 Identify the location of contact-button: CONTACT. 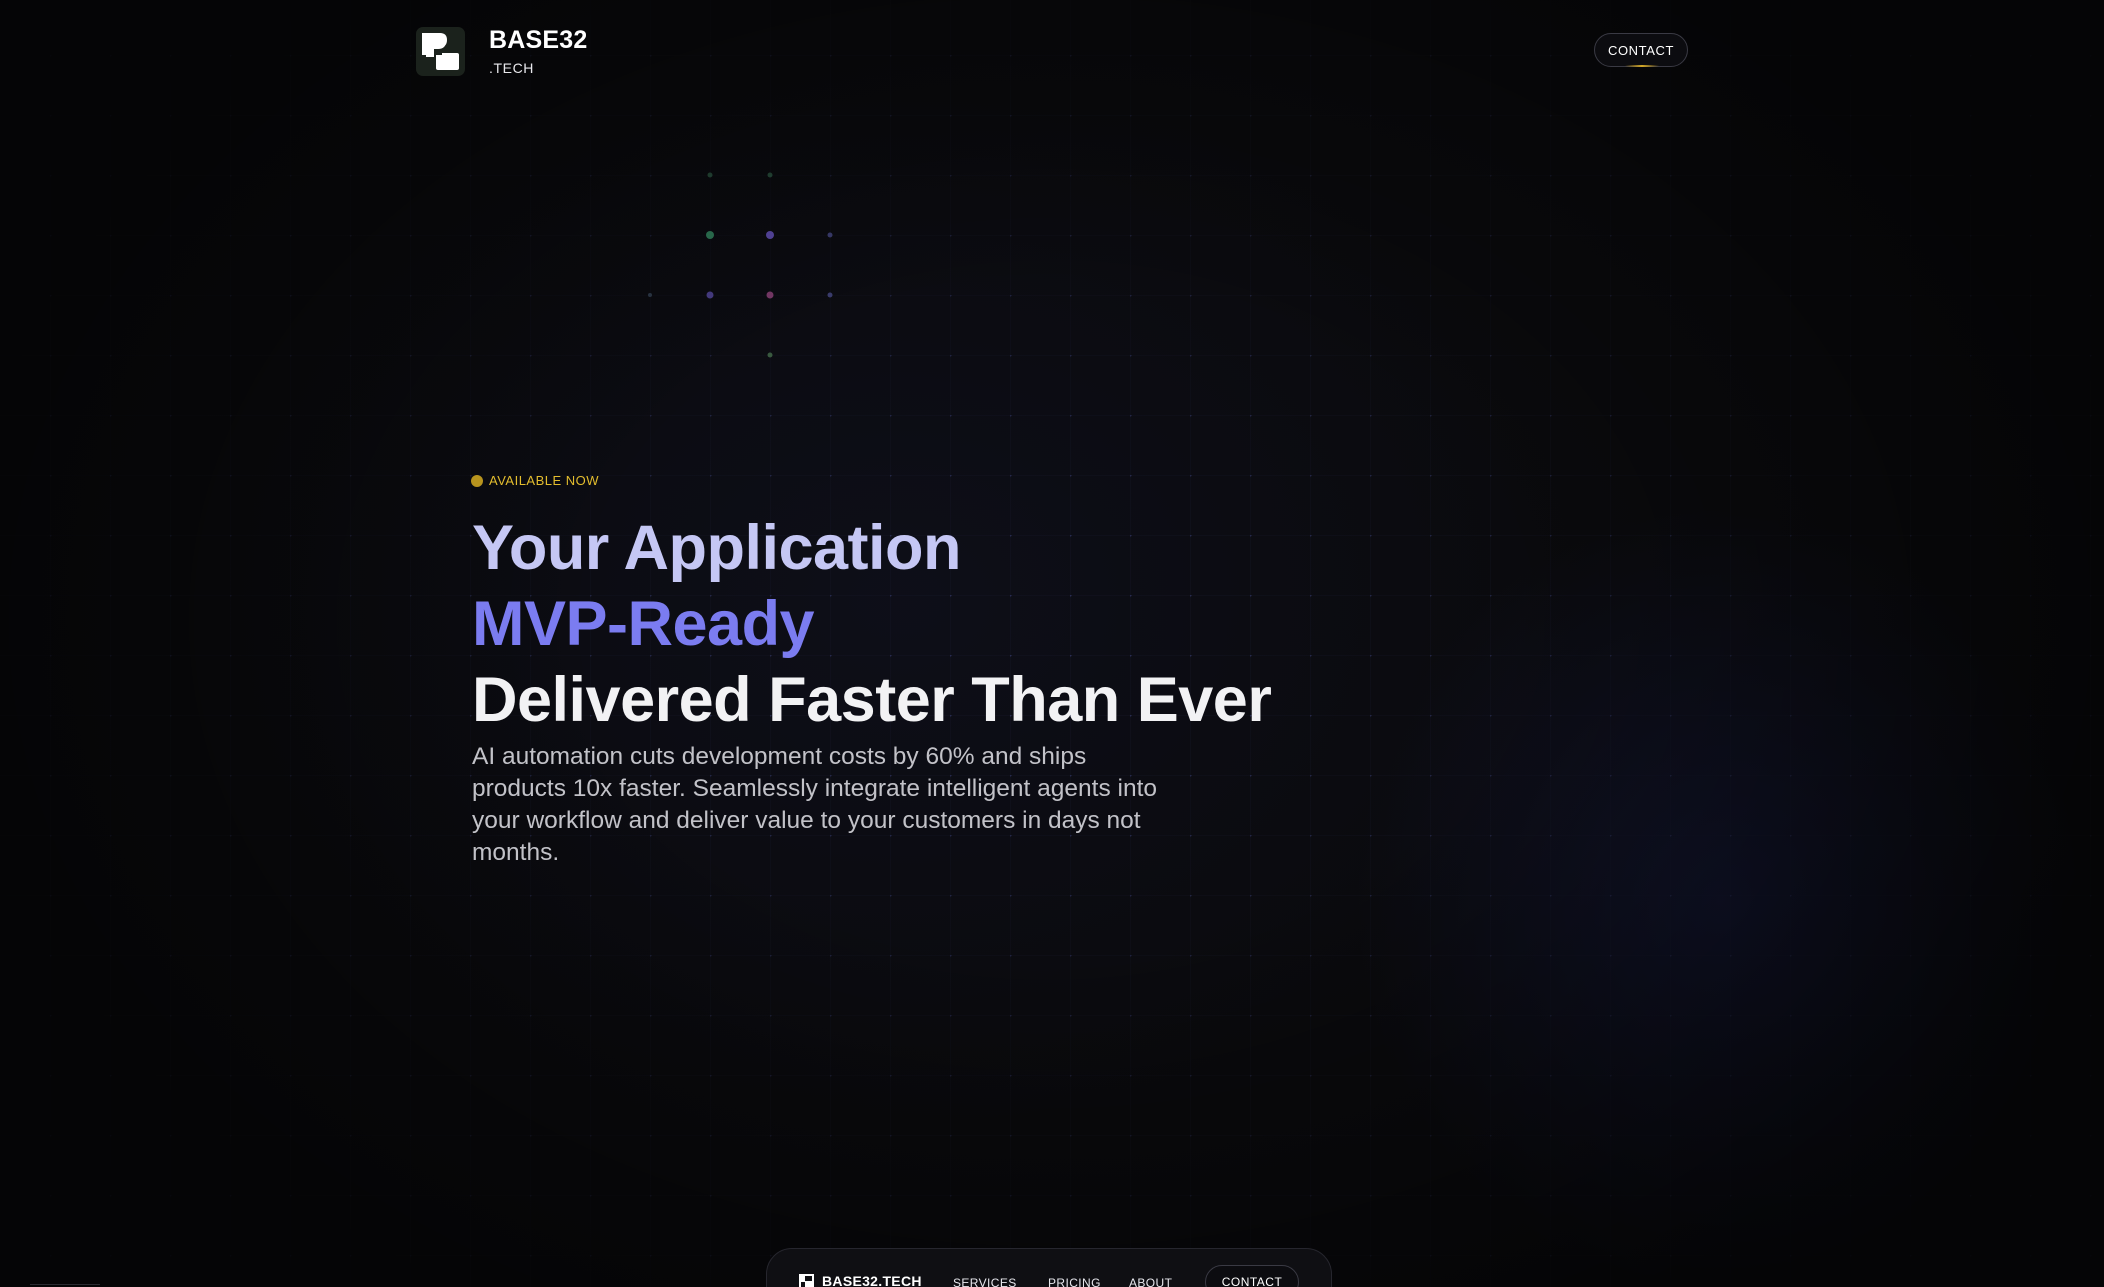
(1641, 50).